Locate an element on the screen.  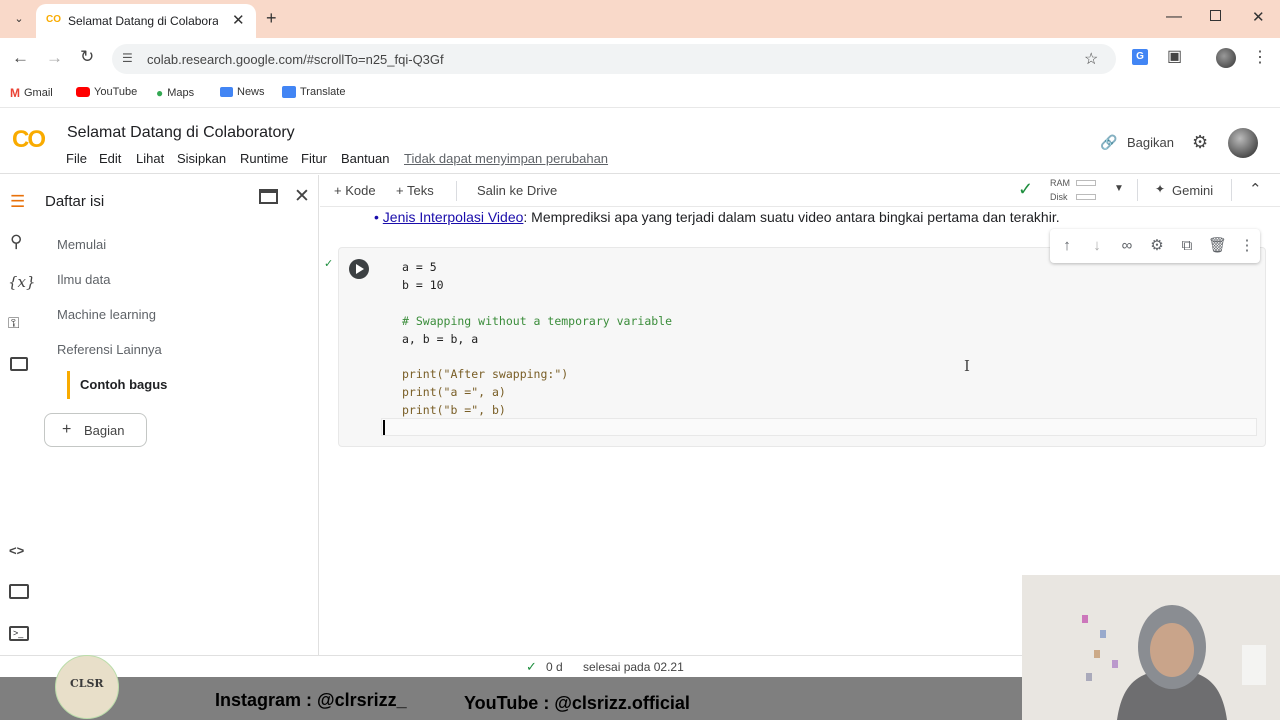
completion-time: selesai pada 02.21 is located at coordinates (633, 667).